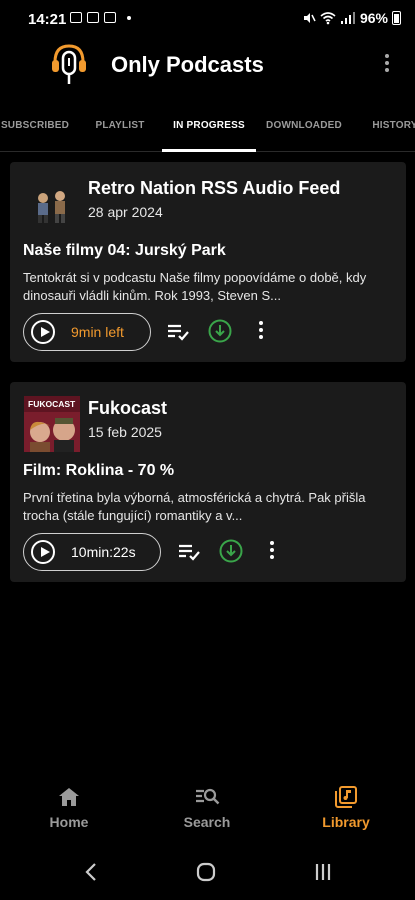  I want to click on signal-icon, so click(347, 18).